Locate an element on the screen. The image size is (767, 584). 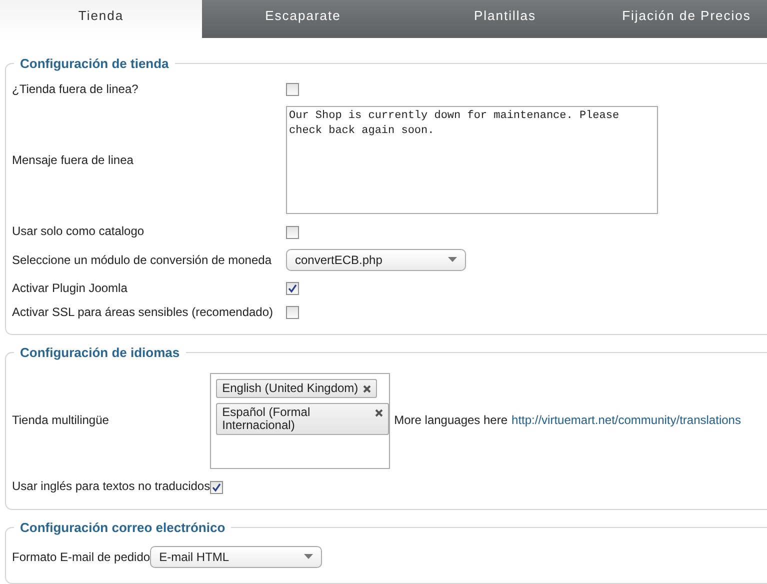
field-label: Formato E-mail de pedido is located at coordinates (81, 557).